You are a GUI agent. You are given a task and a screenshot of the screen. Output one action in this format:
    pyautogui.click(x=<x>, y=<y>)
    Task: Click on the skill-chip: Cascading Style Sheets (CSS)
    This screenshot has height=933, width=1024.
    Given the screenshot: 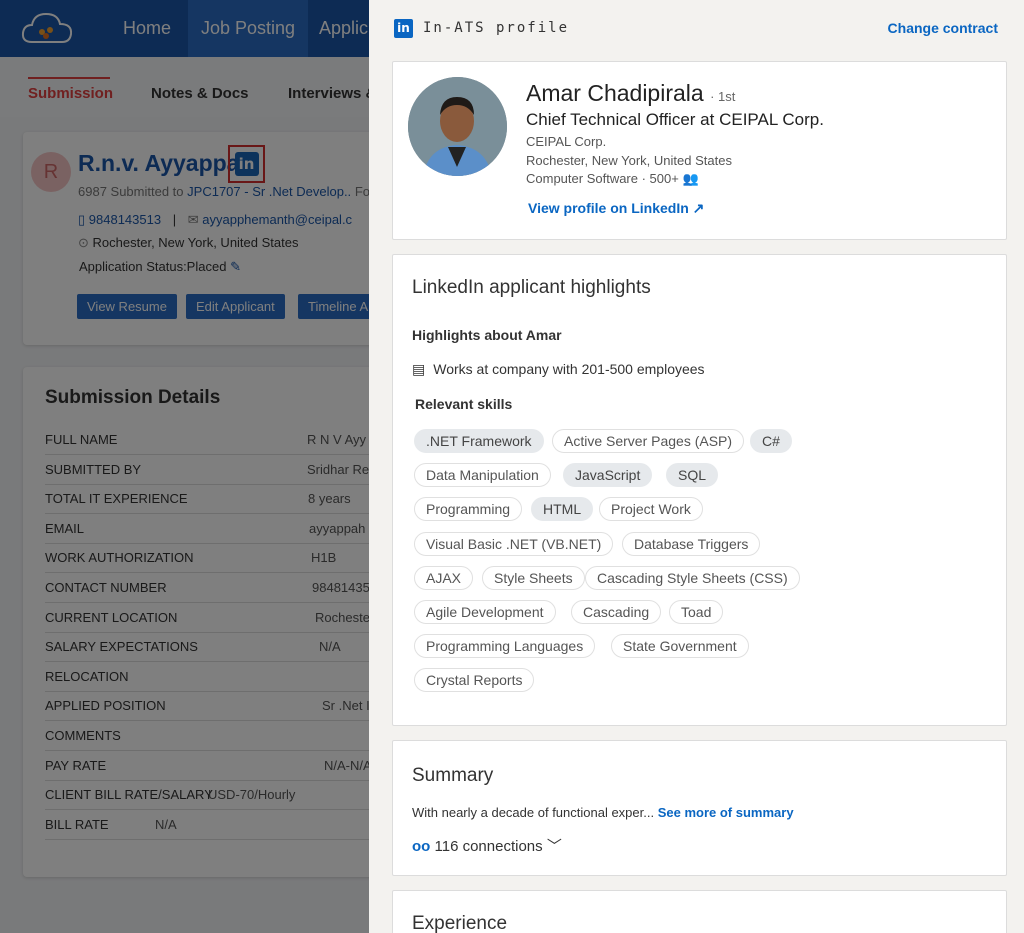 What is the action you would take?
    pyautogui.click(x=692, y=577)
    